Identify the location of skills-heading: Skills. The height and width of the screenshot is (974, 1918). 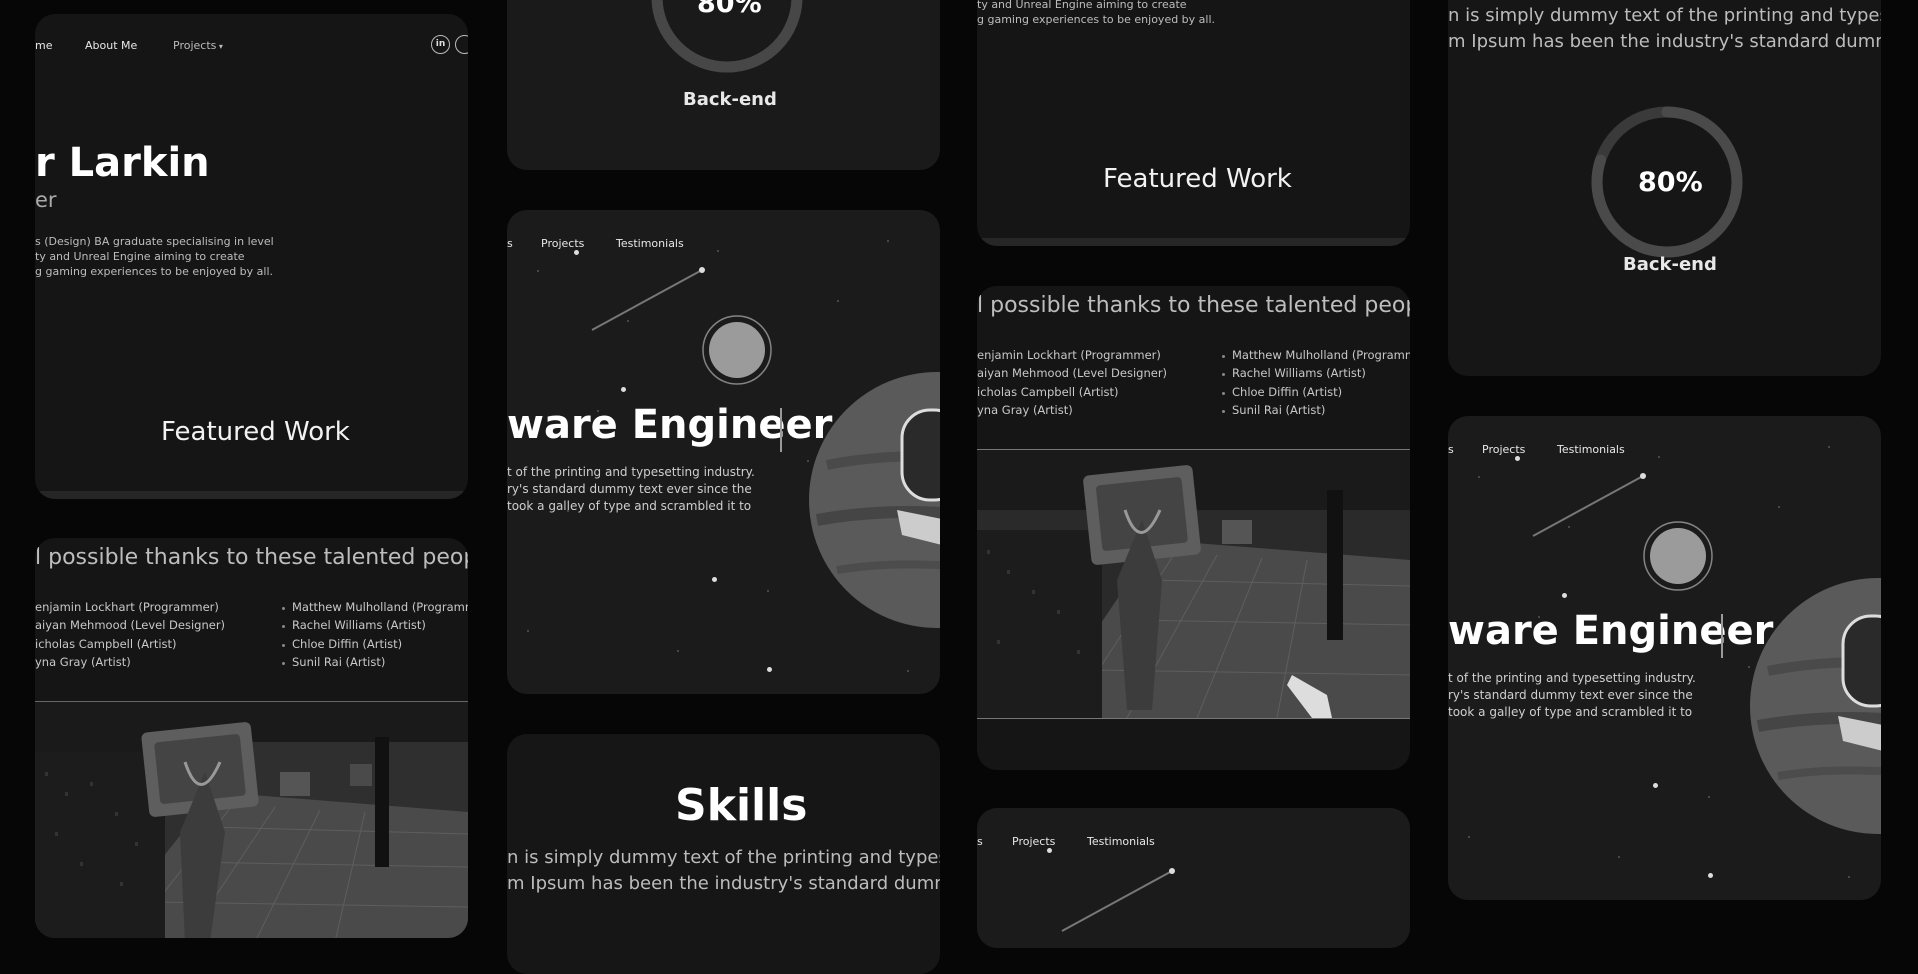
(741, 805).